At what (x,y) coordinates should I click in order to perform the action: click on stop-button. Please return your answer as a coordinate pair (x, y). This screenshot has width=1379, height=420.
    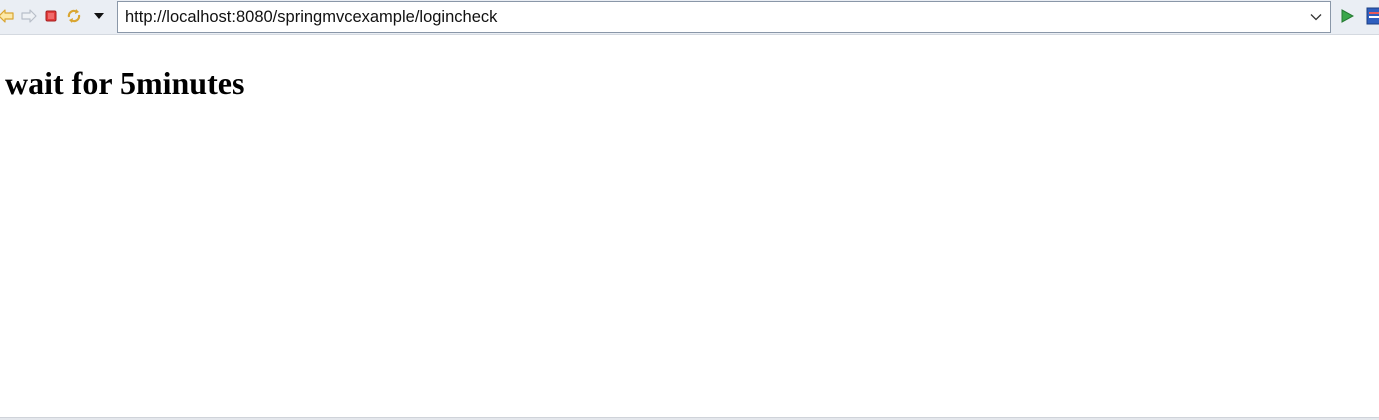
    Looking at the image, I should click on (51, 16).